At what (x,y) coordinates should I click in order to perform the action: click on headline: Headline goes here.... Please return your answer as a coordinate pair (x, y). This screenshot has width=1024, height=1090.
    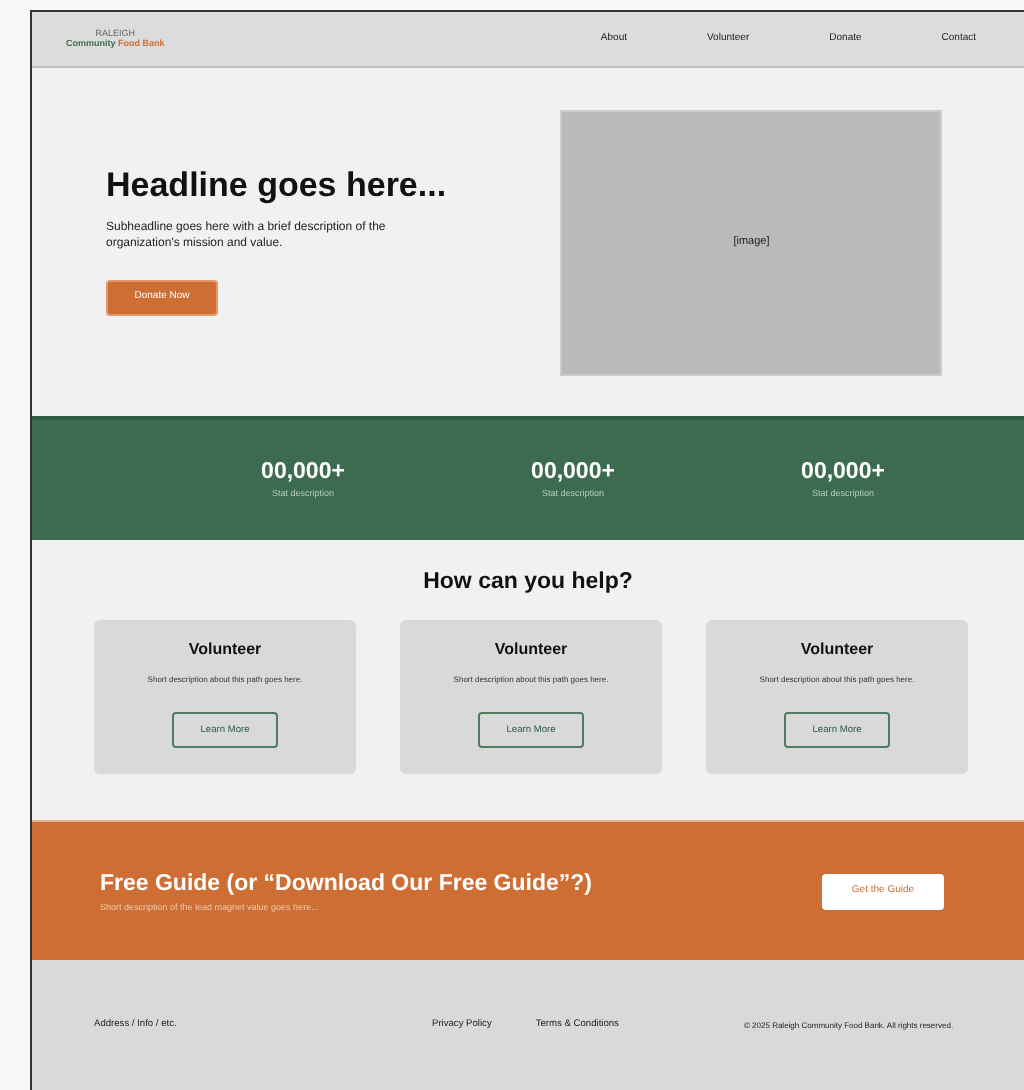
    Looking at the image, I should click on (277, 185).